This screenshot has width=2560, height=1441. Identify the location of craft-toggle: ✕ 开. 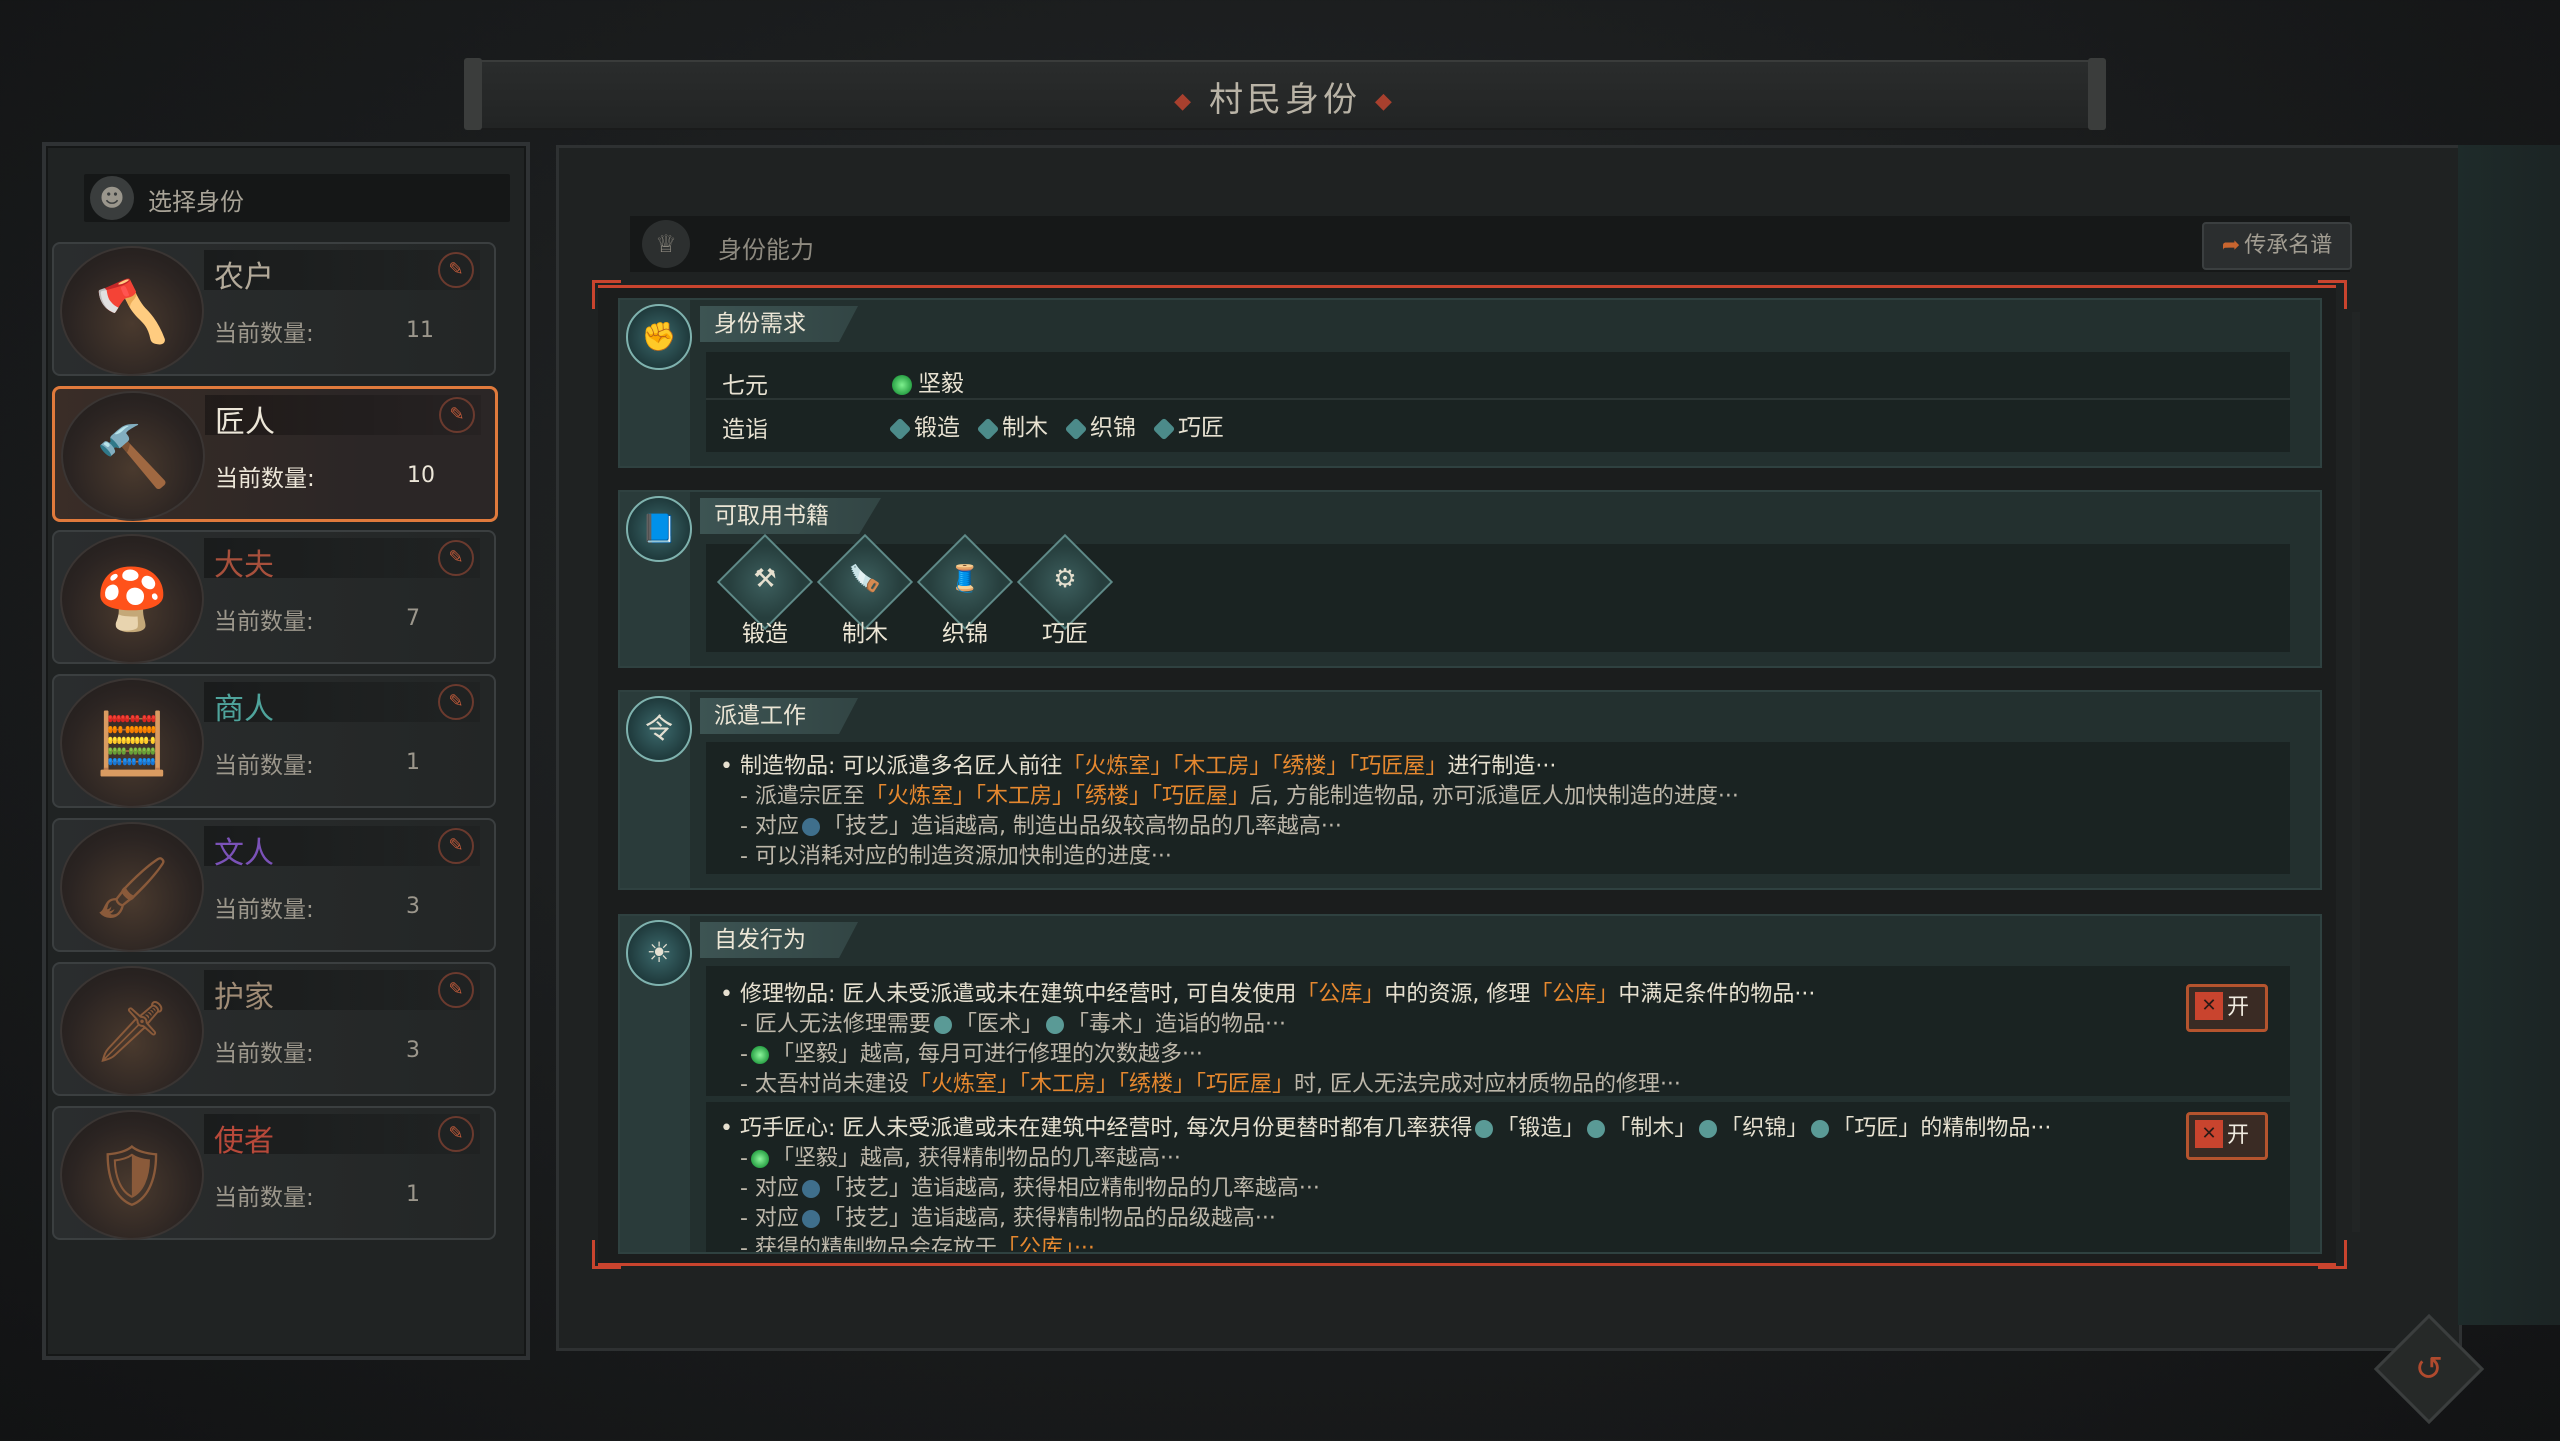
(2227, 1136).